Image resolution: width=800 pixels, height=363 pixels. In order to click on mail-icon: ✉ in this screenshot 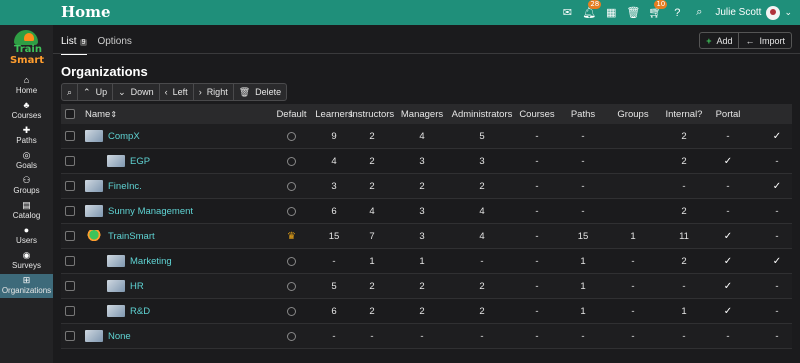, I will do `click(567, 13)`.